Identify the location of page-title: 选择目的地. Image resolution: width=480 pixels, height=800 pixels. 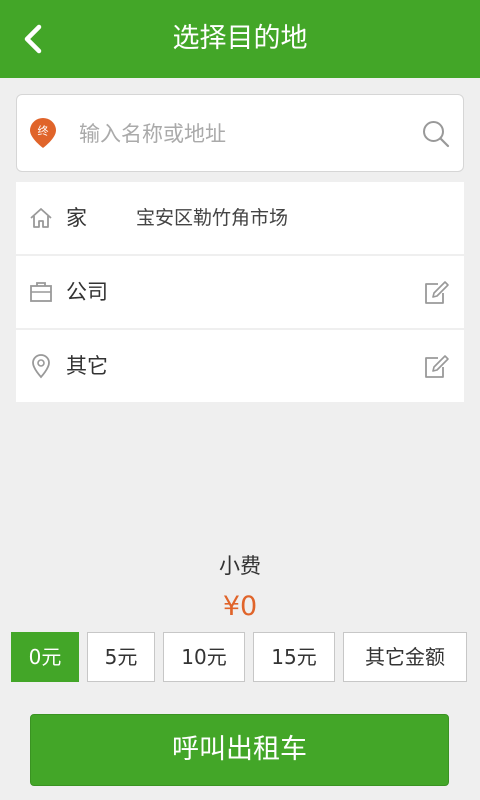
(240, 38).